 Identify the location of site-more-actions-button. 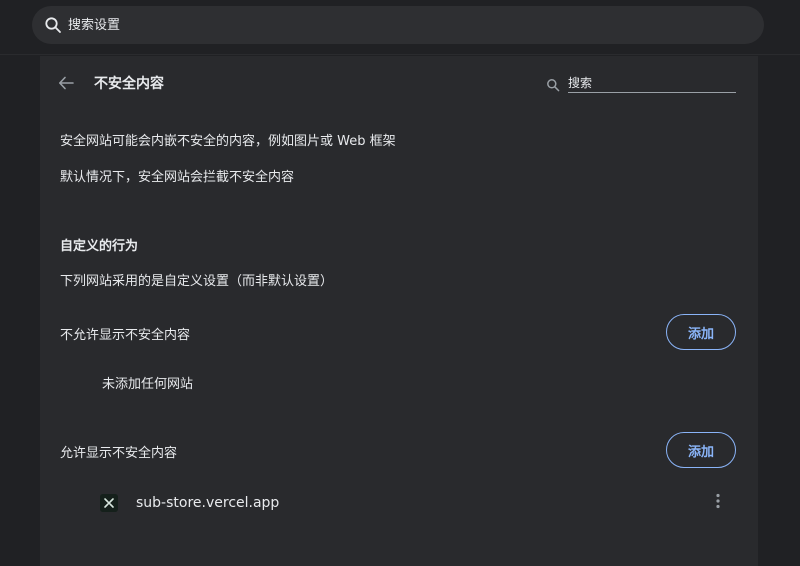
(718, 503).